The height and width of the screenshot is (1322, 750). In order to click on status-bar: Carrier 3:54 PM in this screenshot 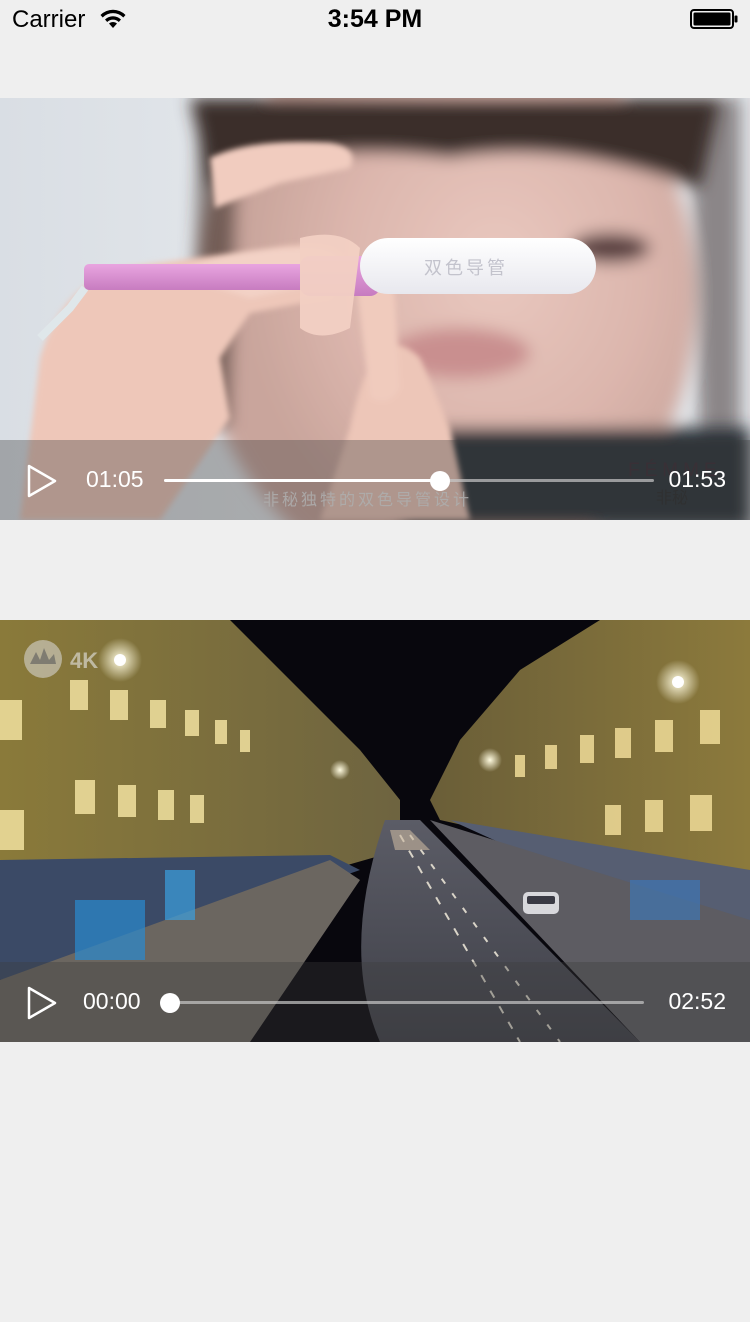, I will do `click(375, 20)`.